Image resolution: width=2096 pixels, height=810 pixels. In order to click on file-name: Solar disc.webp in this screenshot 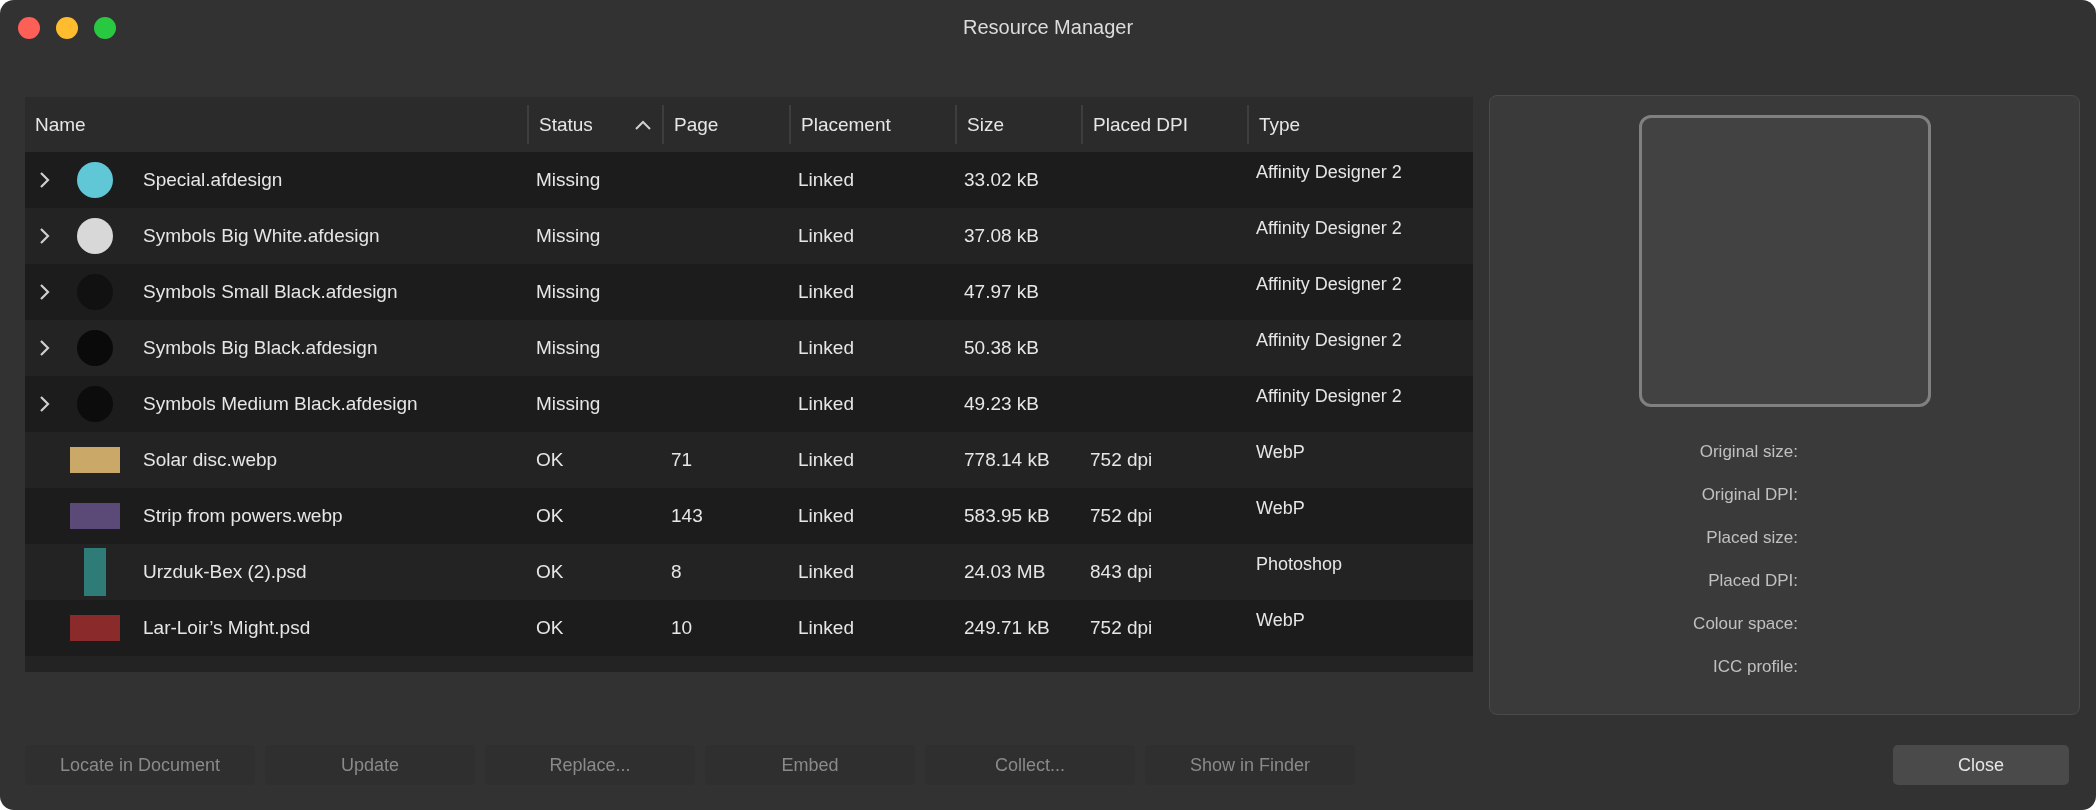, I will do `click(210, 460)`.